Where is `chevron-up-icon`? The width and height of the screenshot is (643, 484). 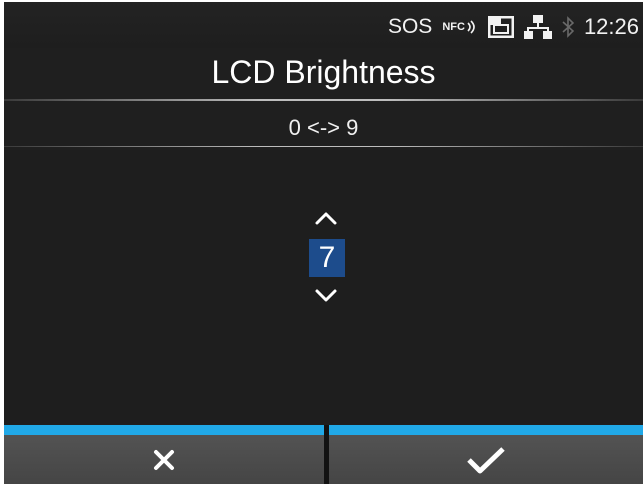
chevron-up-icon is located at coordinates (326, 218).